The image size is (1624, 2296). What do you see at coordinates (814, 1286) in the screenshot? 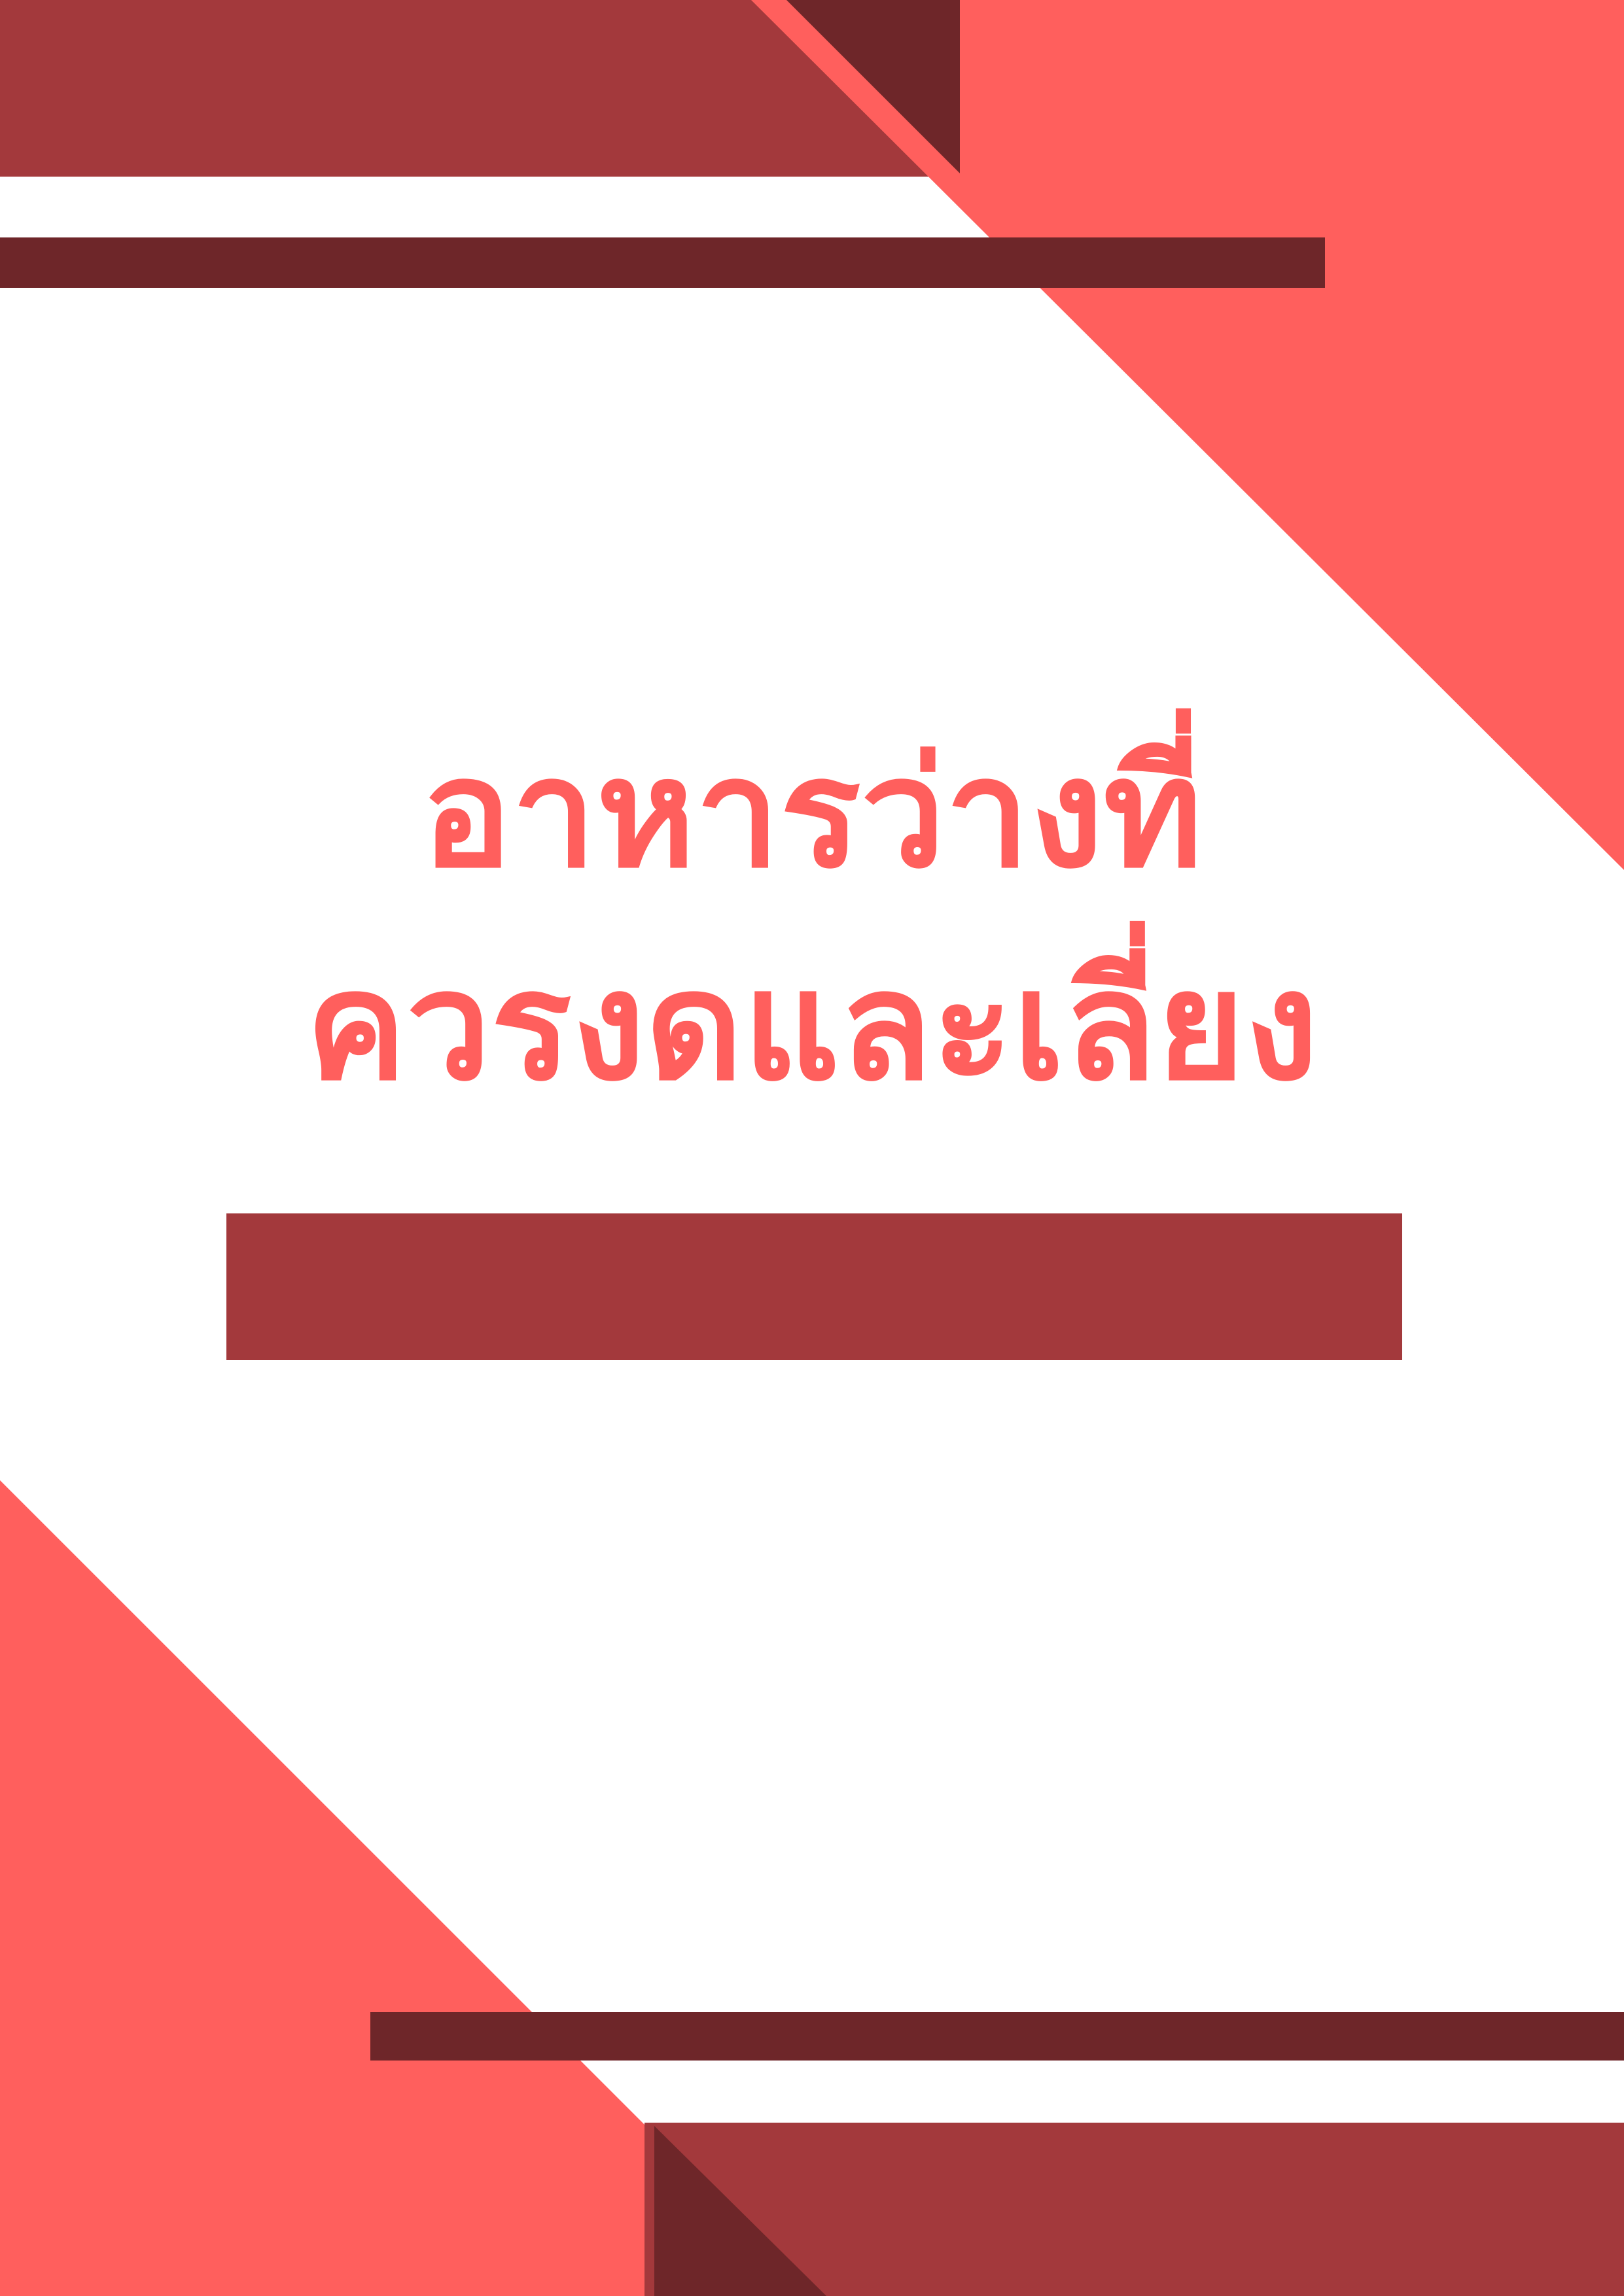
I see `title-banner-block` at bounding box center [814, 1286].